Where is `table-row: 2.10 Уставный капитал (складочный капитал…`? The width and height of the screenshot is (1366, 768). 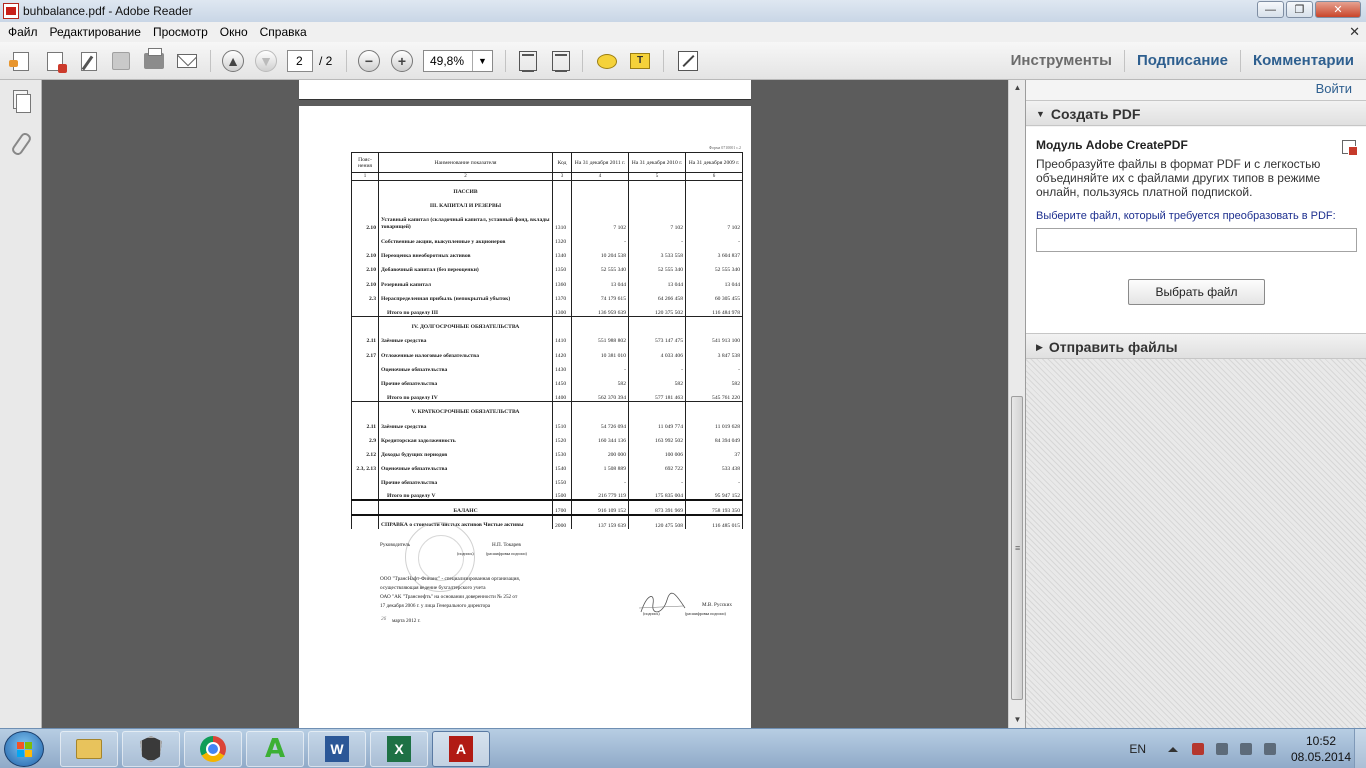 table-row: 2.10 Уставный капитал (складочный капитал… is located at coordinates (547, 219).